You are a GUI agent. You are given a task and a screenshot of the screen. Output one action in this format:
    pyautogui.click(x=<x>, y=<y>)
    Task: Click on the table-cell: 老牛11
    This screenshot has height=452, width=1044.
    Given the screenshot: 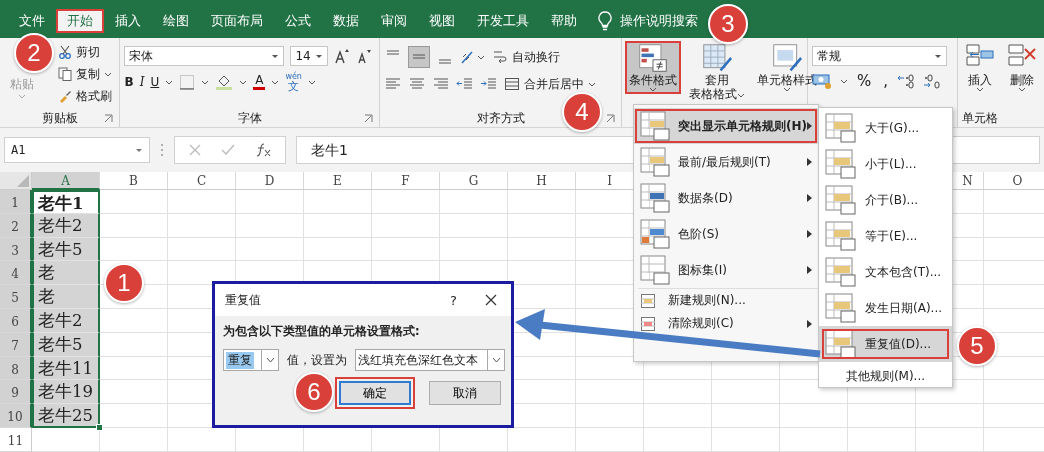 What is the action you would take?
    pyautogui.click(x=66, y=368)
    